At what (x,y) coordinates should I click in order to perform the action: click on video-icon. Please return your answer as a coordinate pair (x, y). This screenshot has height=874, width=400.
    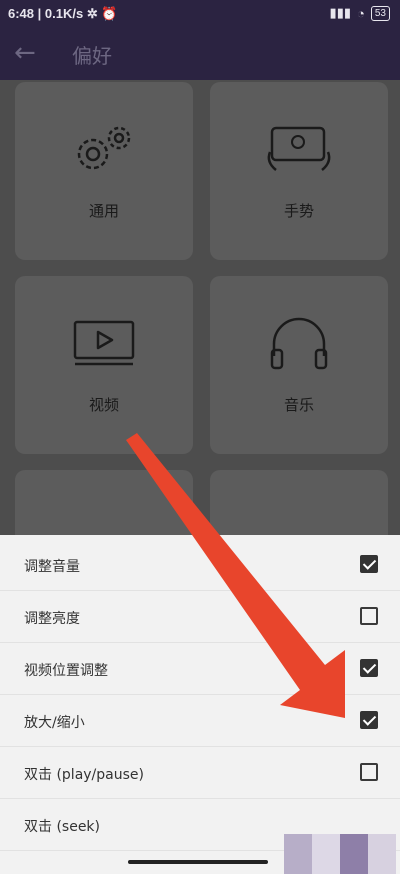
    Looking at the image, I should click on (104, 343).